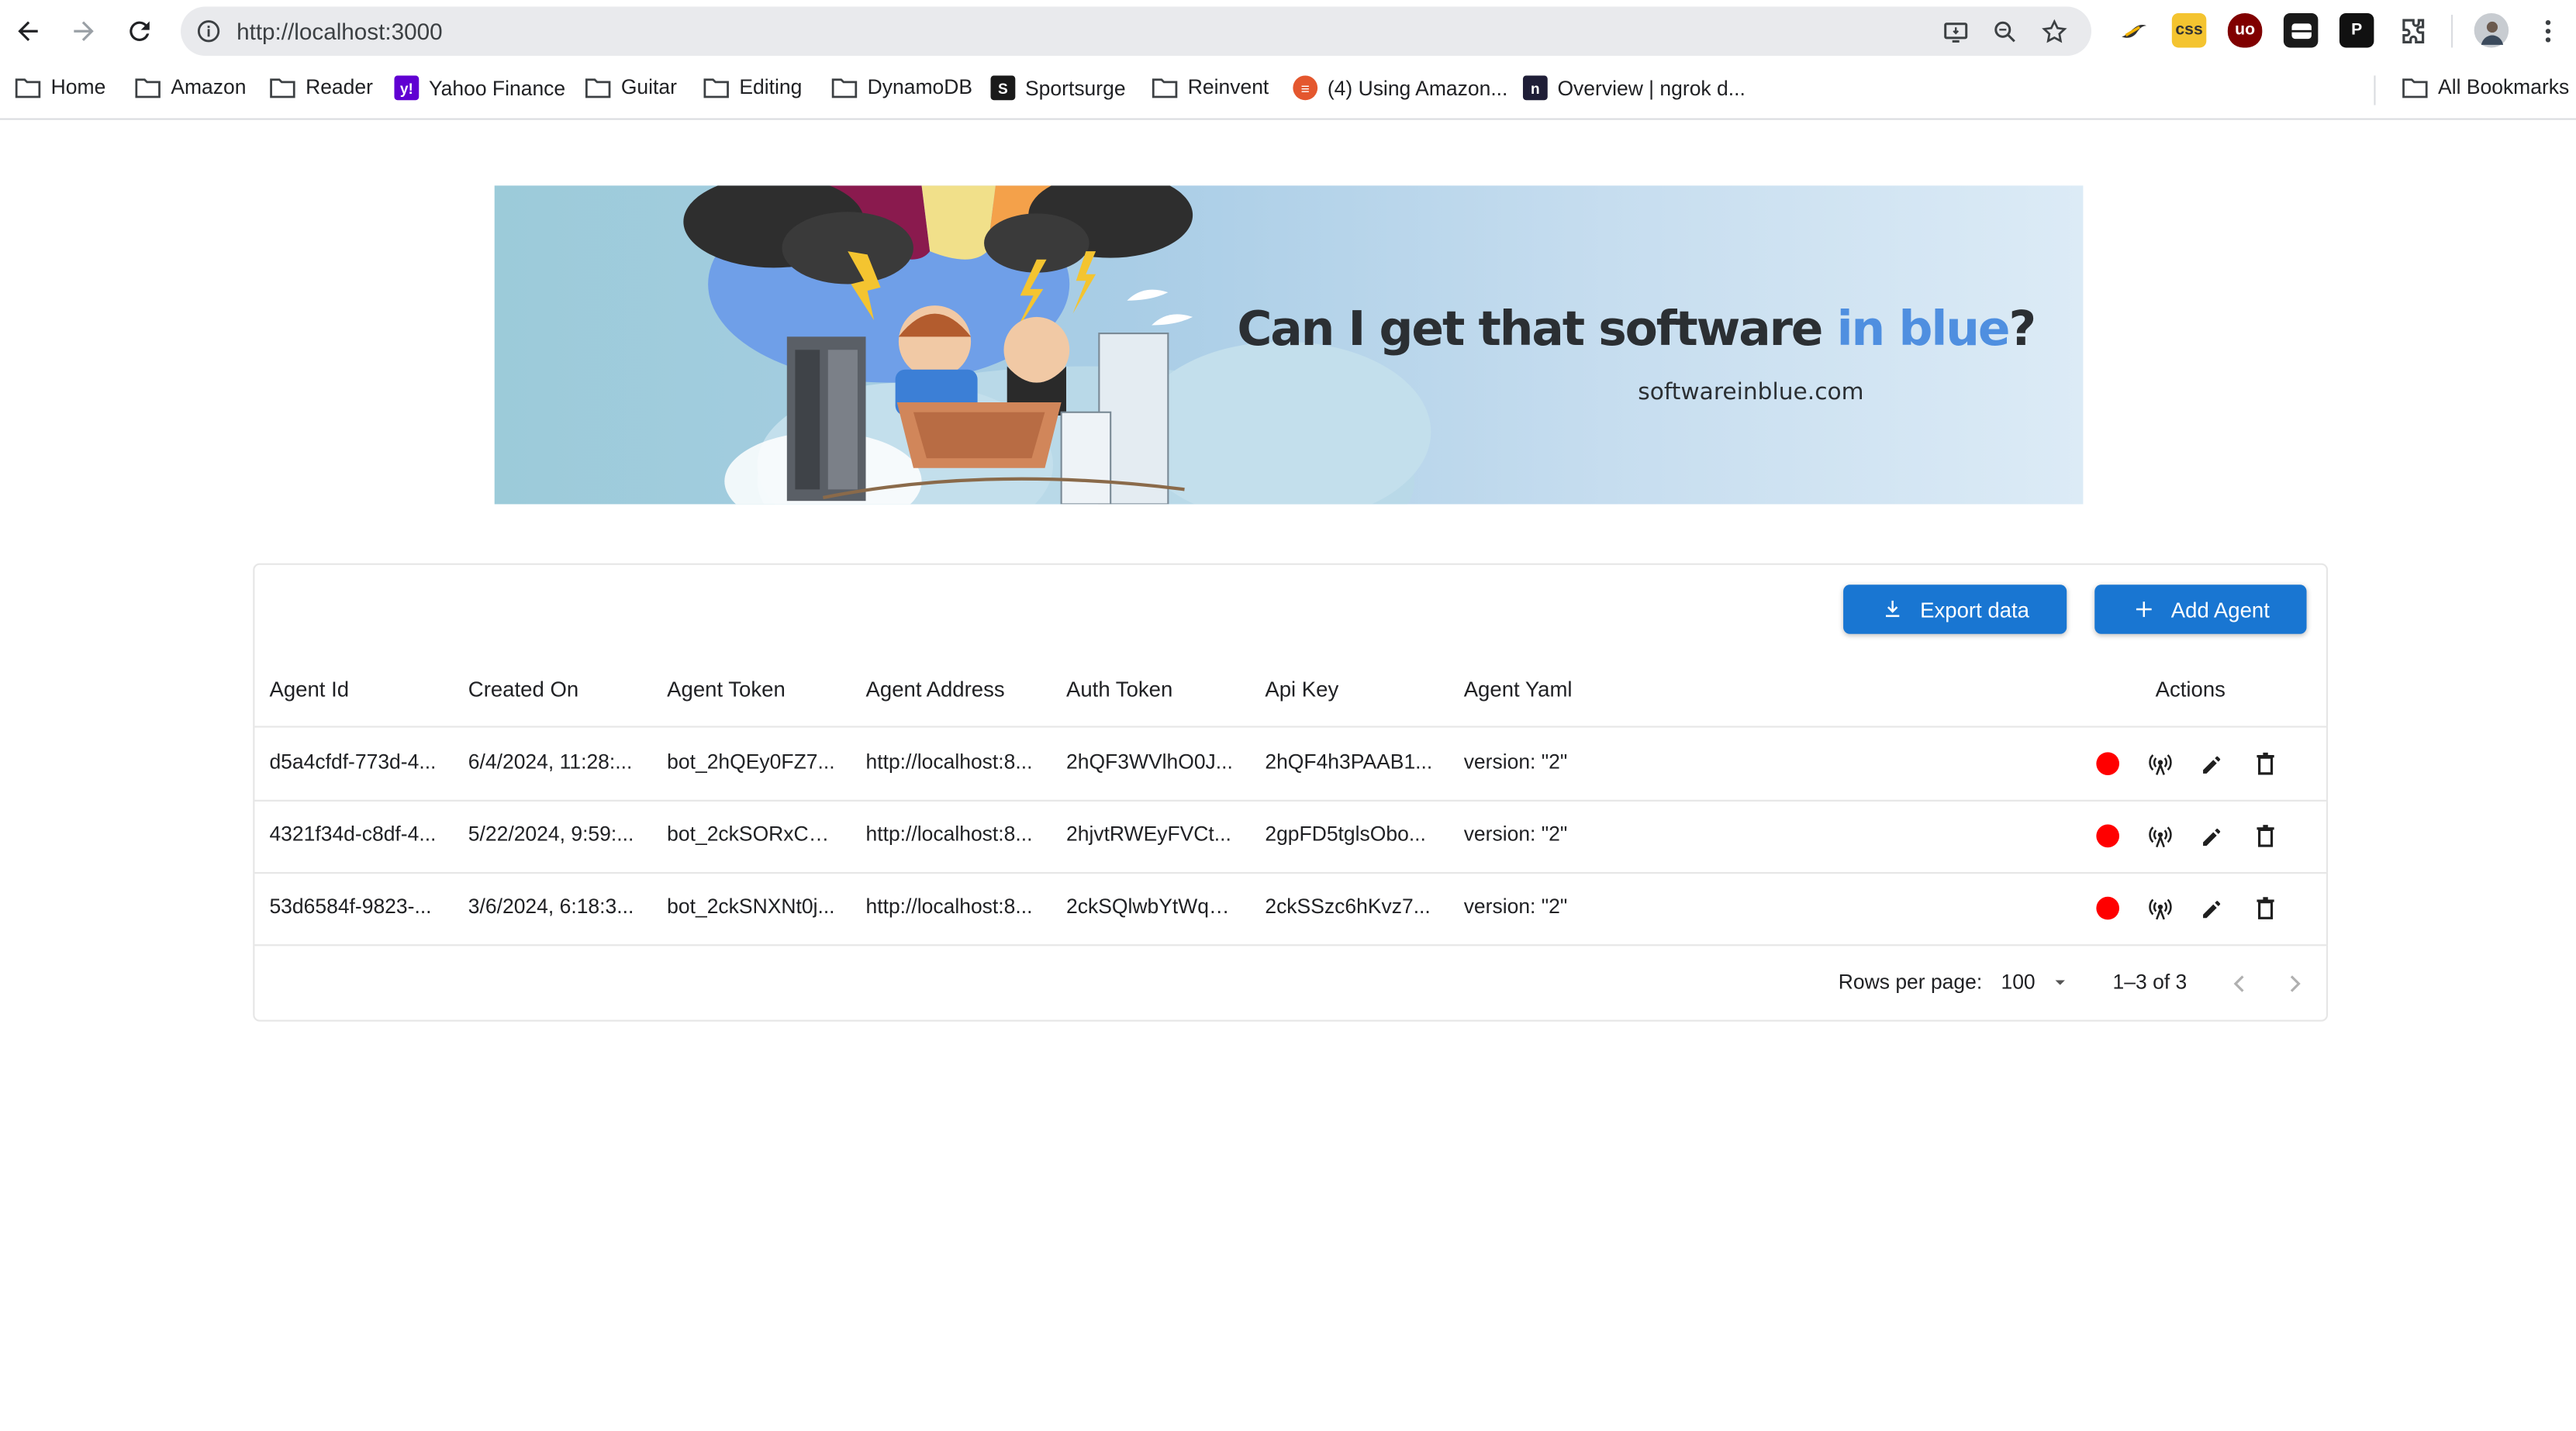 This screenshot has width=2576, height=1431. Describe the element at coordinates (2492, 30) in the screenshot. I see `profile-avatar` at that location.